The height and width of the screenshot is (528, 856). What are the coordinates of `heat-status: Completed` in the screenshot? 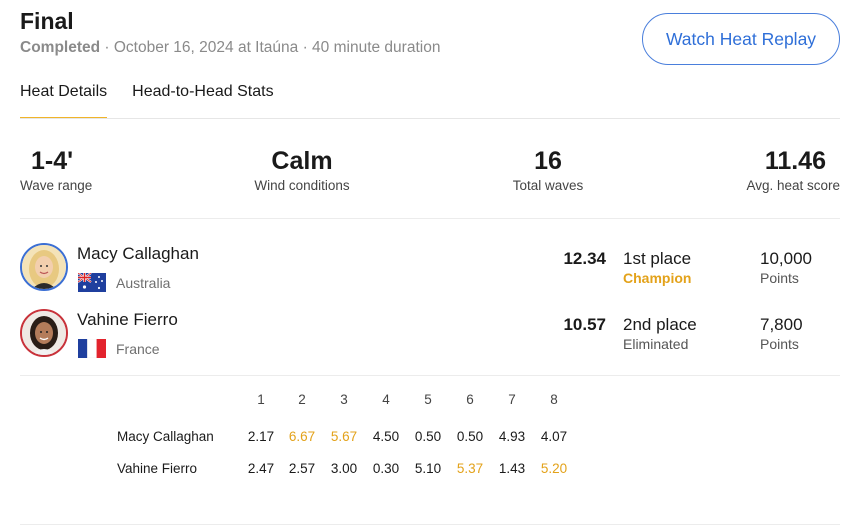 It's located at (60, 47).